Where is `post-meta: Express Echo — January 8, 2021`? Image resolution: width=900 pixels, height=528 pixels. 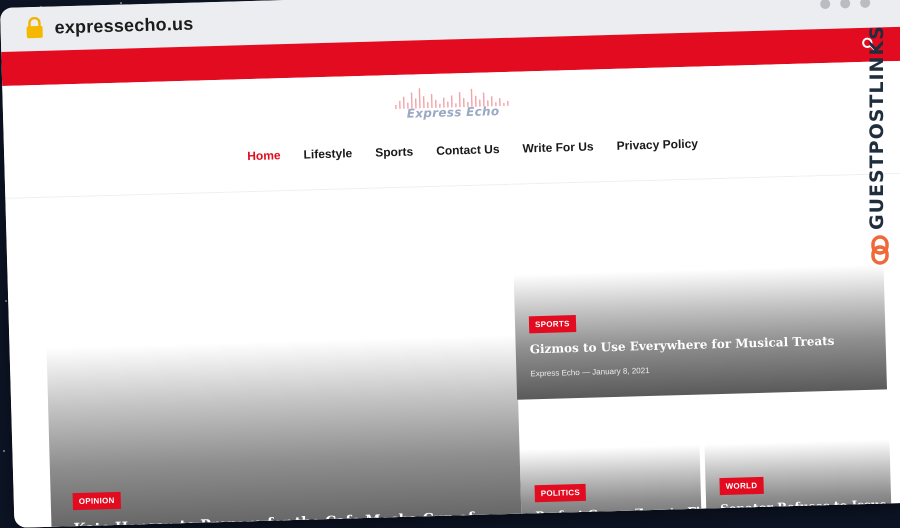 post-meta: Express Echo — January 8, 2021 is located at coordinates (589, 372).